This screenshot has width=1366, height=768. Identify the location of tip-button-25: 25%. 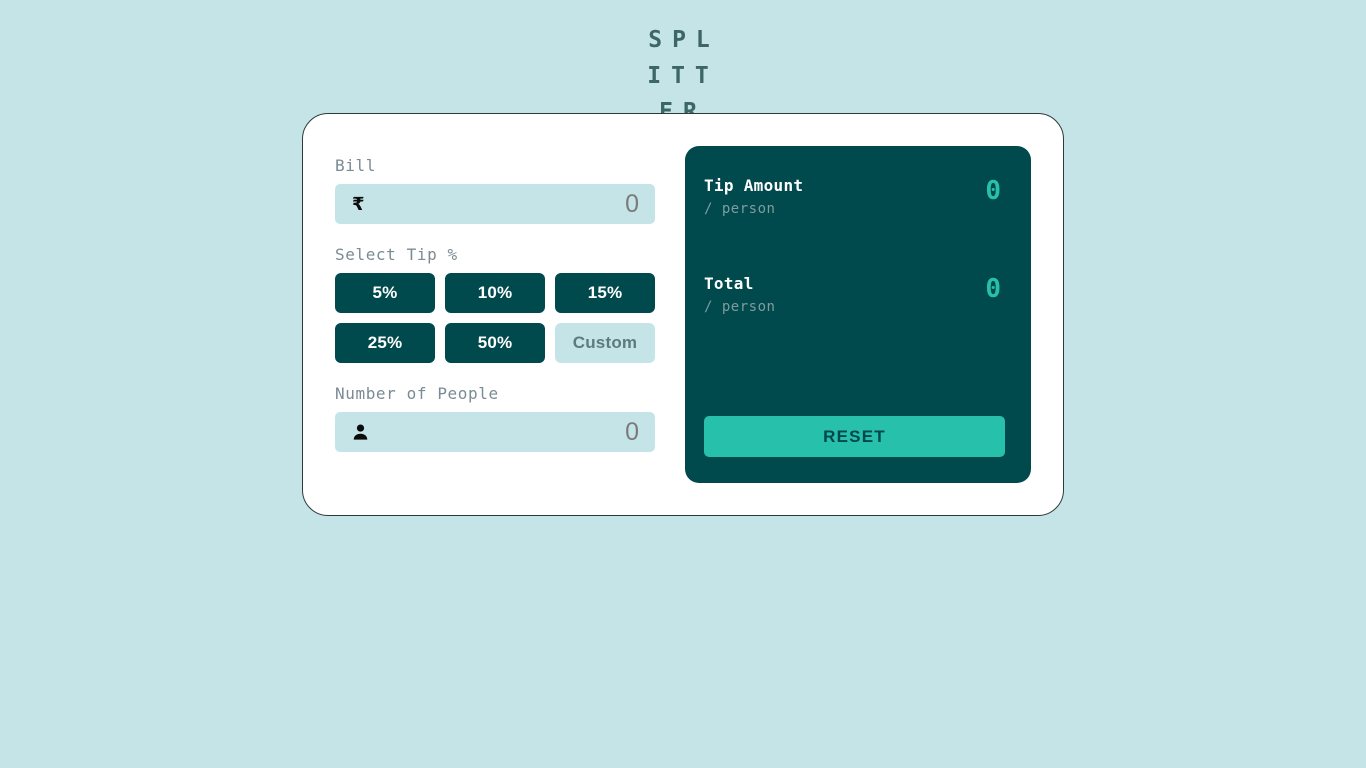
(385, 343).